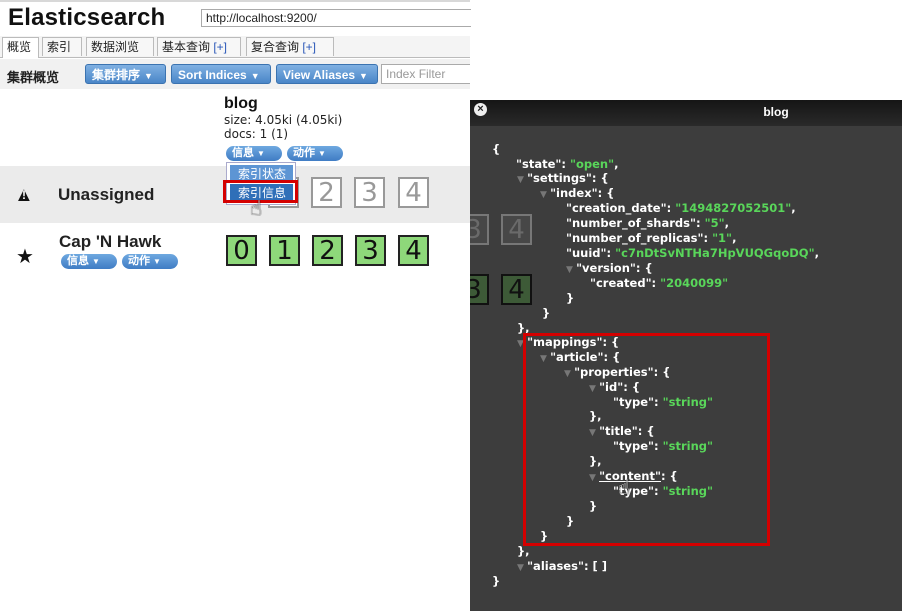 The image size is (902, 611). What do you see at coordinates (523, 551) in the screenshot?
I see `json-brace: },` at bounding box center [523, 551].